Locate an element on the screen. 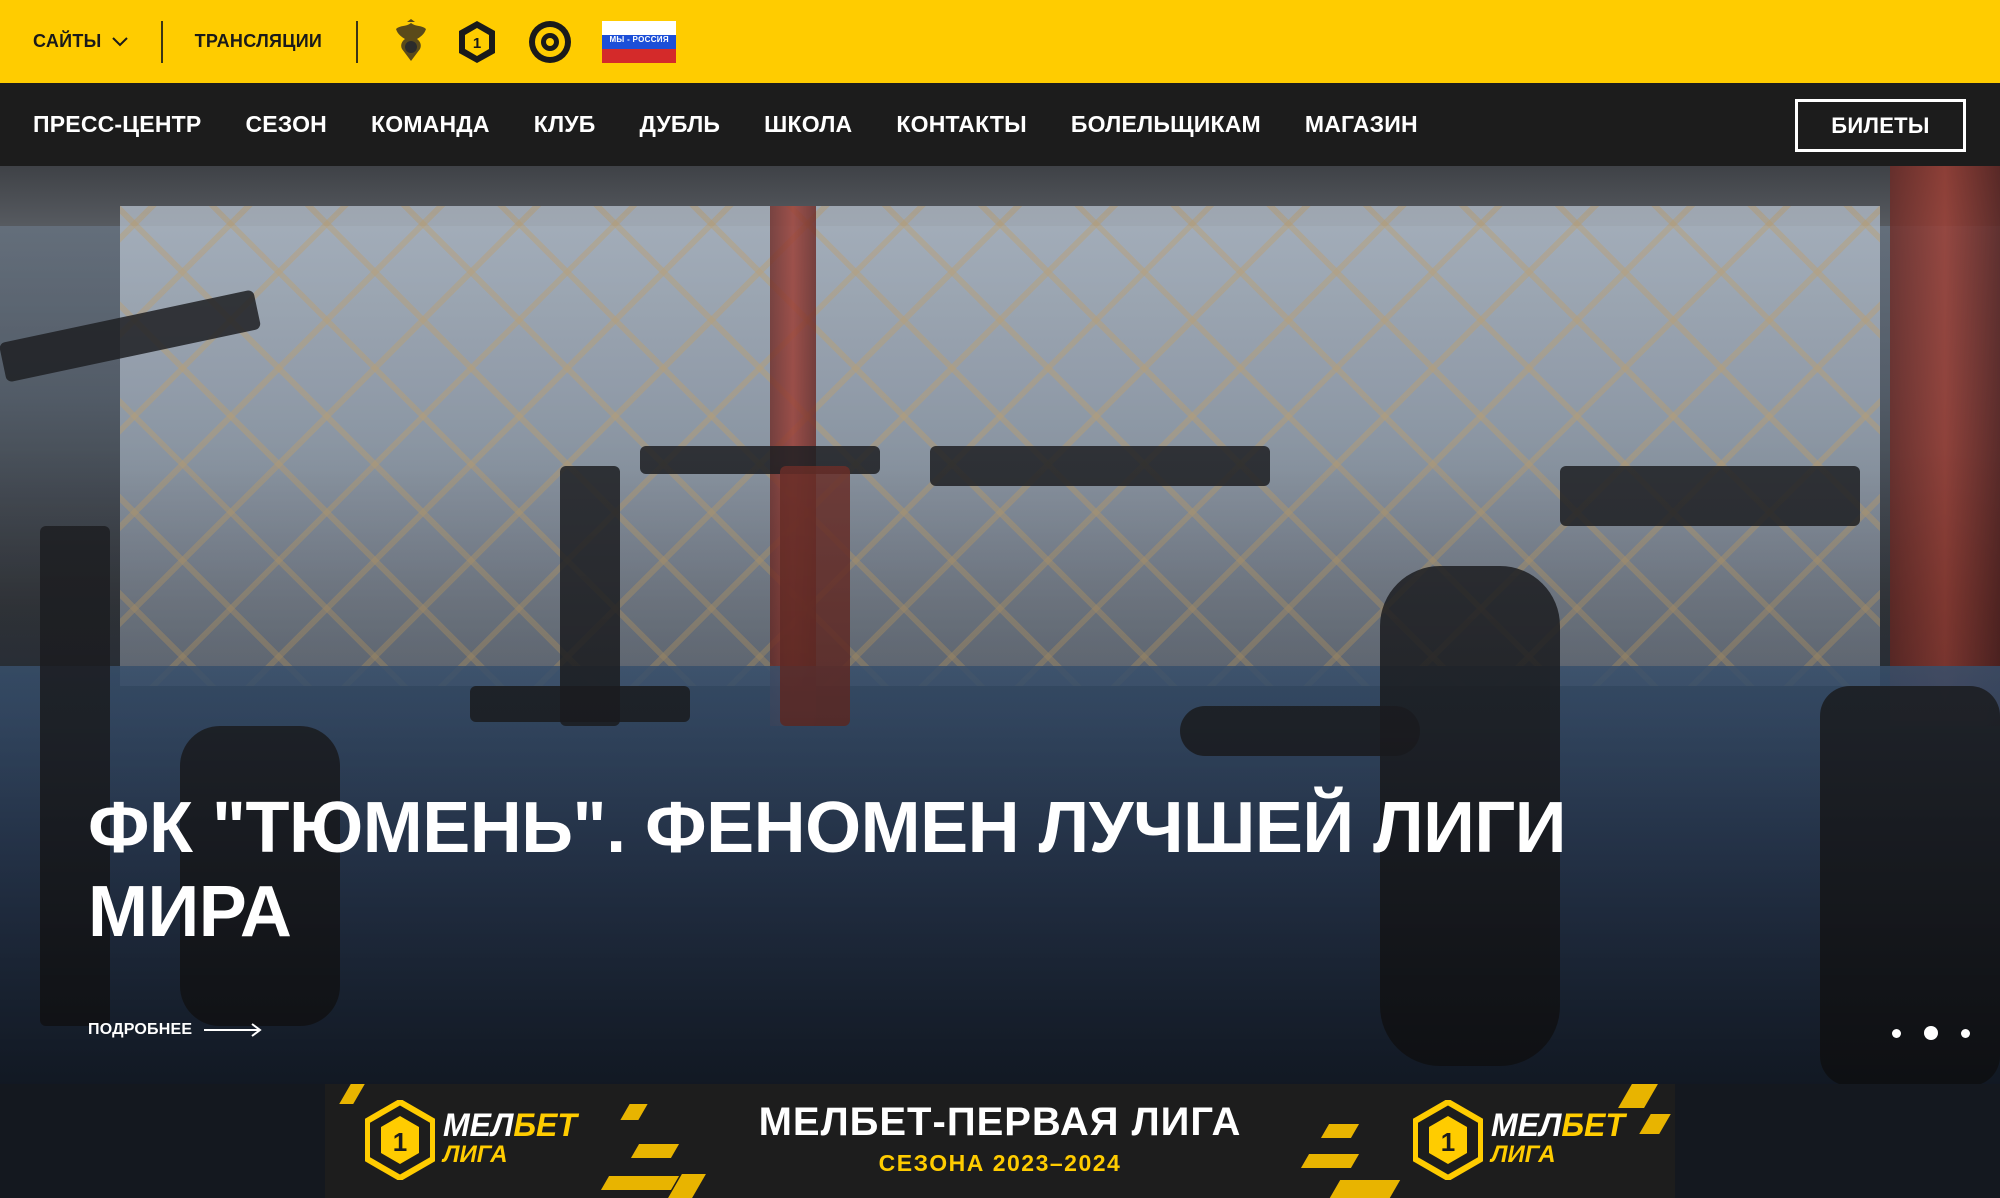 This screenshot has width=2000, height=1198. brand-word-yellow: БЕТ is located at coordinates (1593, 1125).